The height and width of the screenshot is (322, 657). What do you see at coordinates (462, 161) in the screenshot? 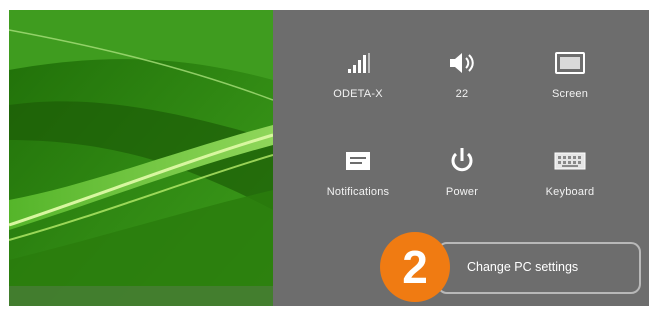
I see `power-icon` at bounding box center [462, 161].